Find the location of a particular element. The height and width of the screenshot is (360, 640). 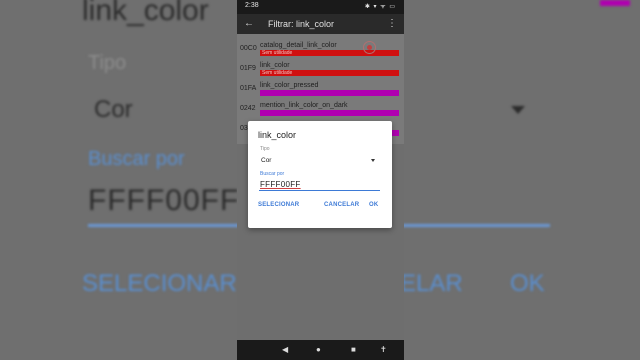

list-item: 0242 mention_link_color_on_dark is located at coordinates (320, 108).